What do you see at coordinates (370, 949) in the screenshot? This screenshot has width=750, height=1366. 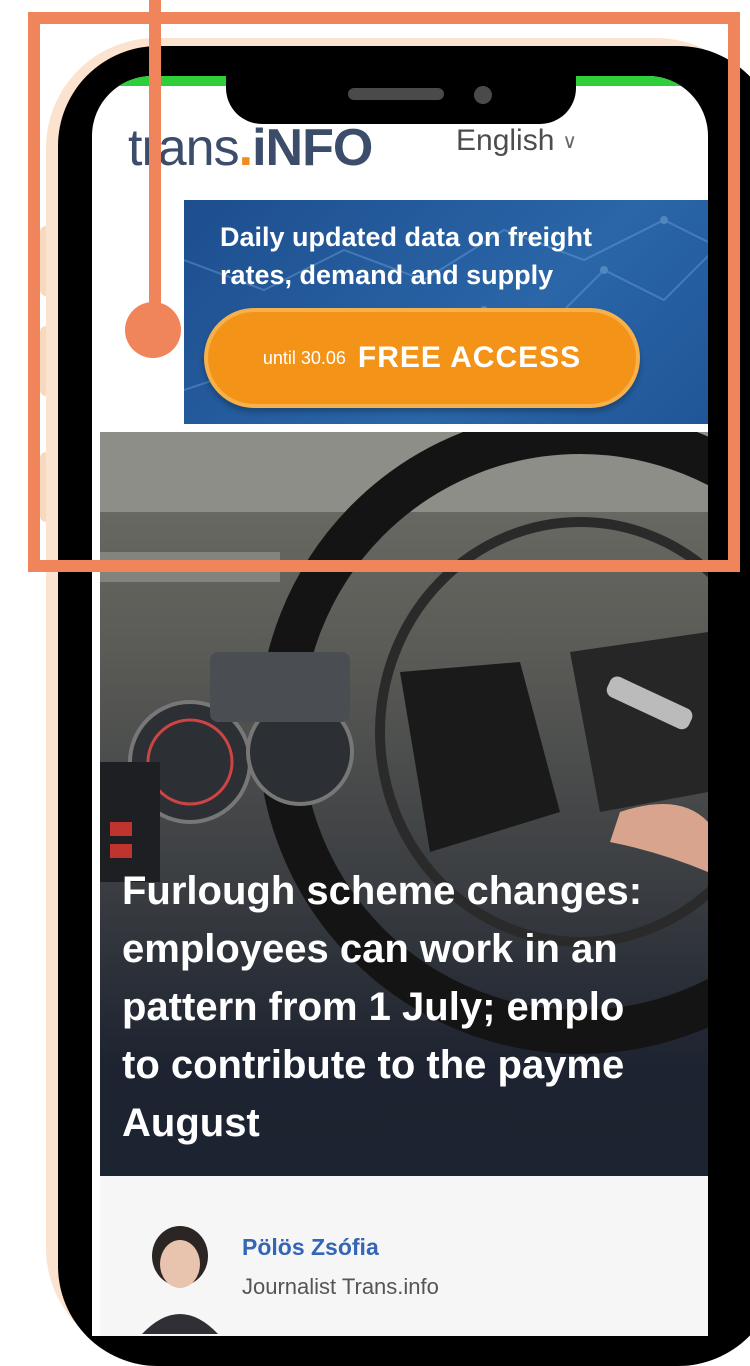 I see `article-title-line: employees can work in an` at bounding box center [370, 949].